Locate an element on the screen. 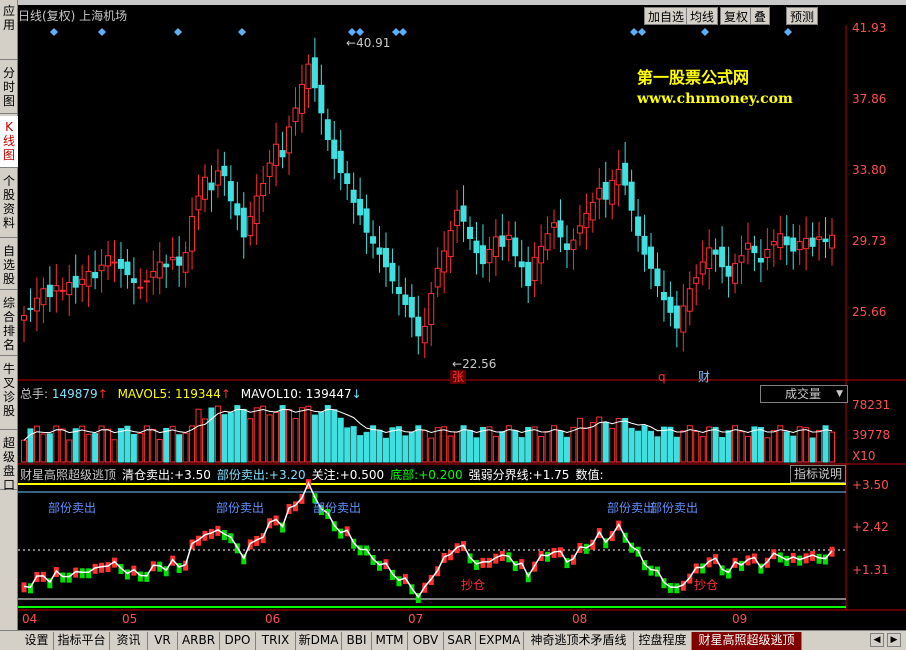 The image size is (906, 650). indicator-item-value: +0.500 is located at coordinates (362, 475).